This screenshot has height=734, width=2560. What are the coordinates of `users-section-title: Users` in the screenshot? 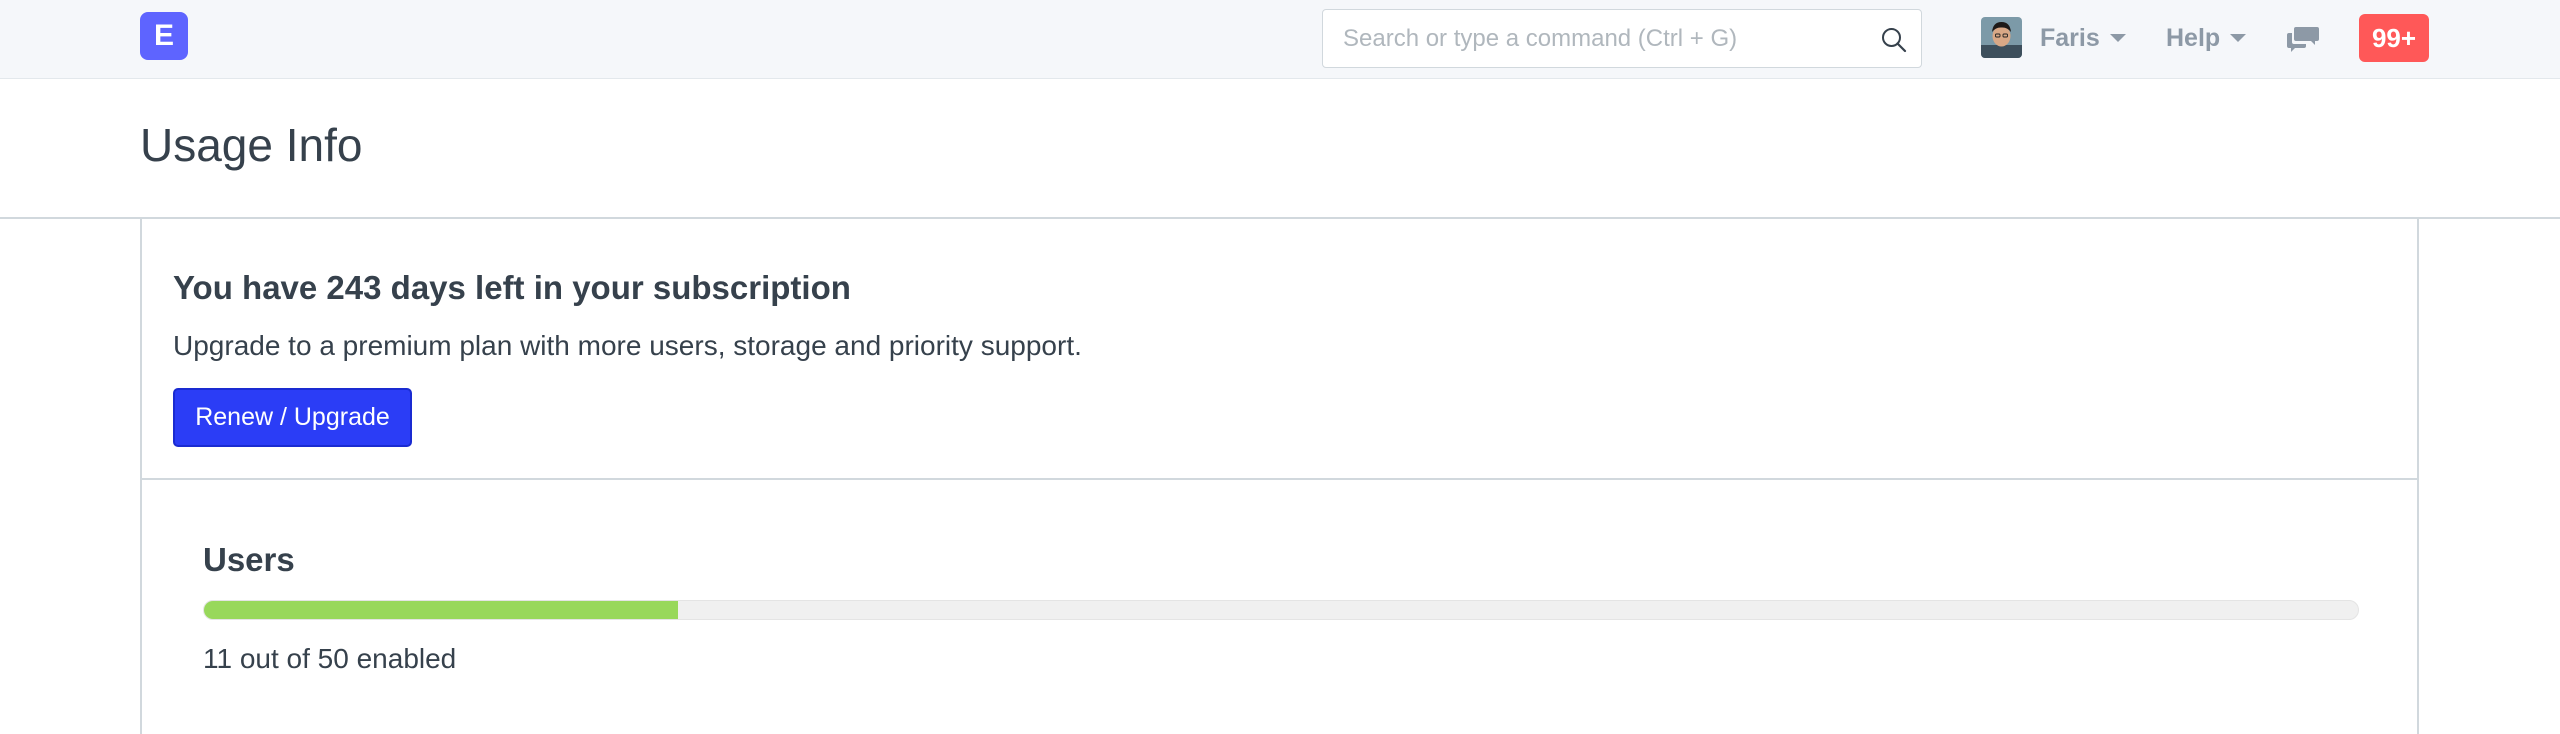 It's located at (249, 559).